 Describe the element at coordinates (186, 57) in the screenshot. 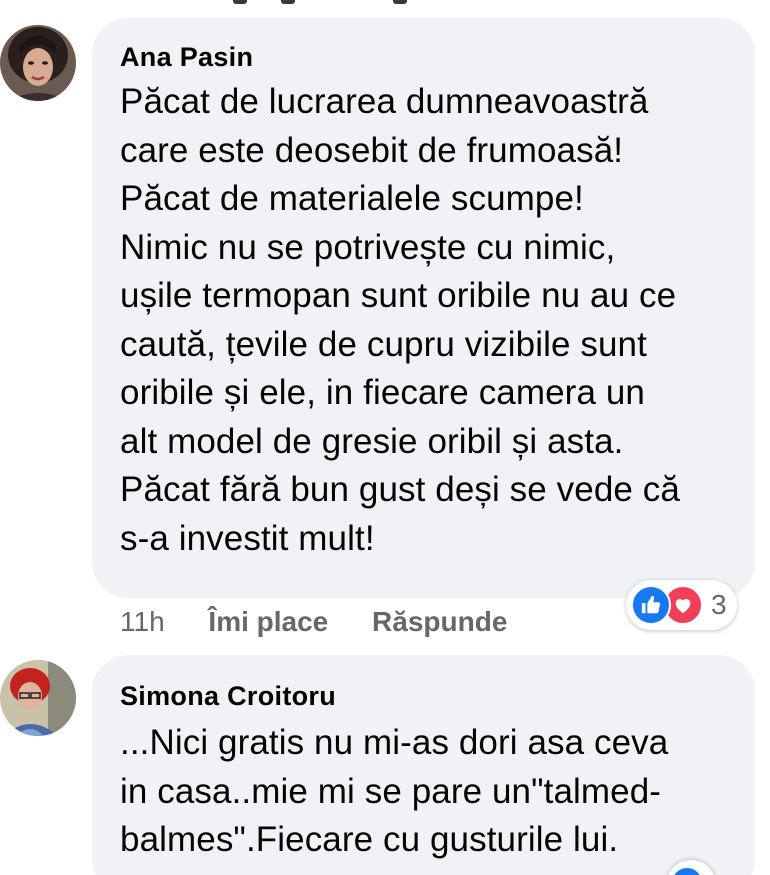

I see `comment-author: Ana Pasin` at that location.